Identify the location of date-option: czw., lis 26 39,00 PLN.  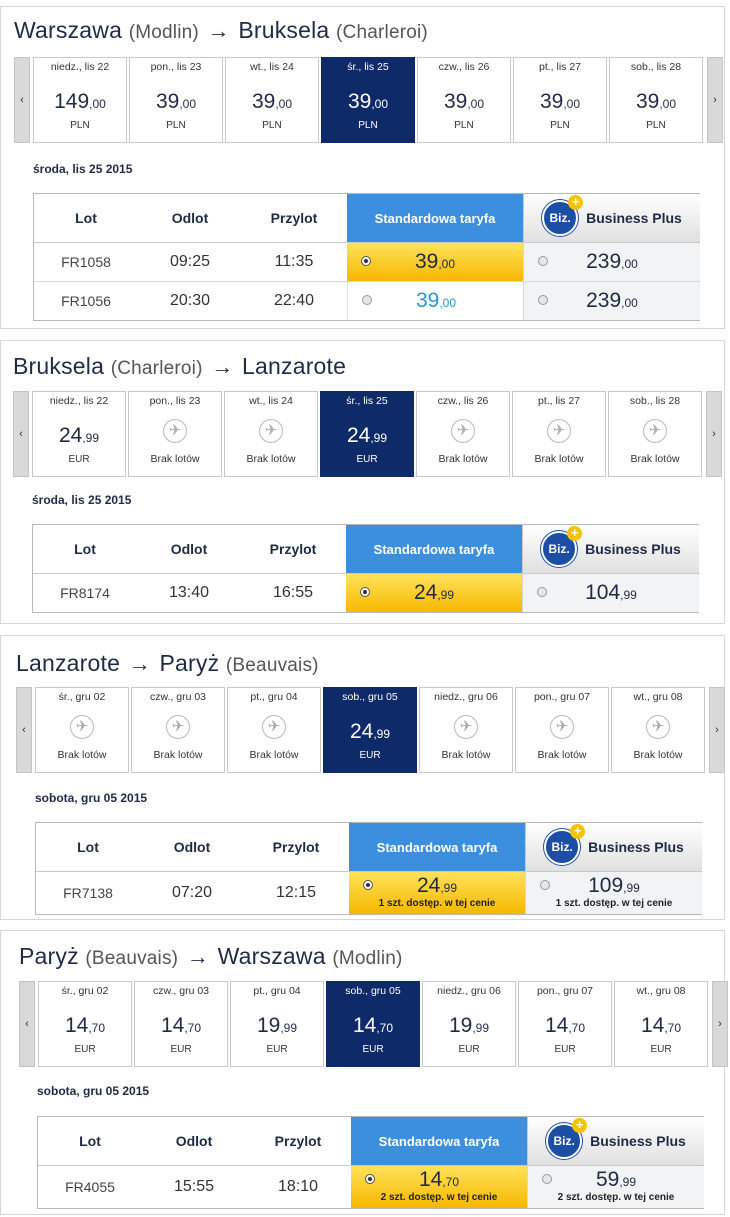
(464, 100).